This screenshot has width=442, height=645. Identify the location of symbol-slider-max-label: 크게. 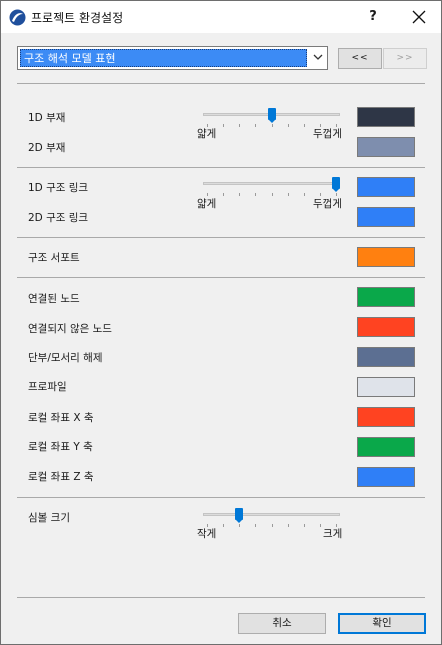
(333, 534).